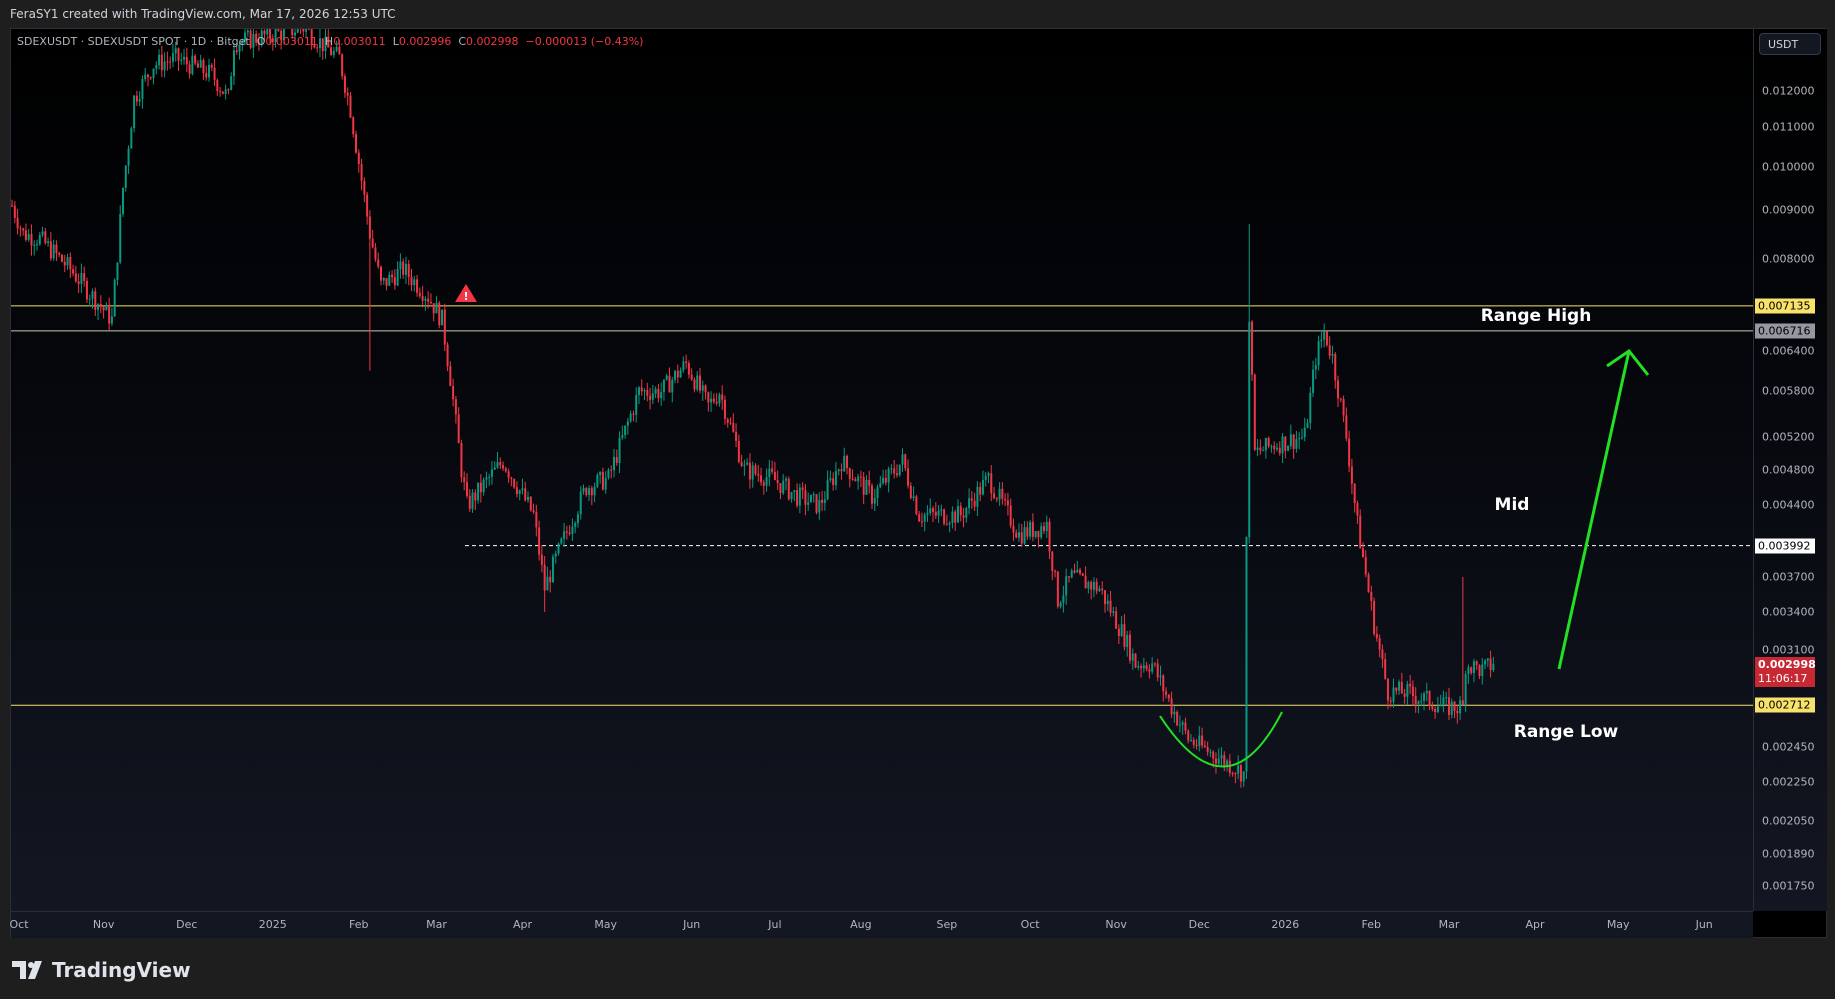 This screenshot has height=999, width=1835. I want to click on tradingview-logo: TradingView, so click(101, 970).